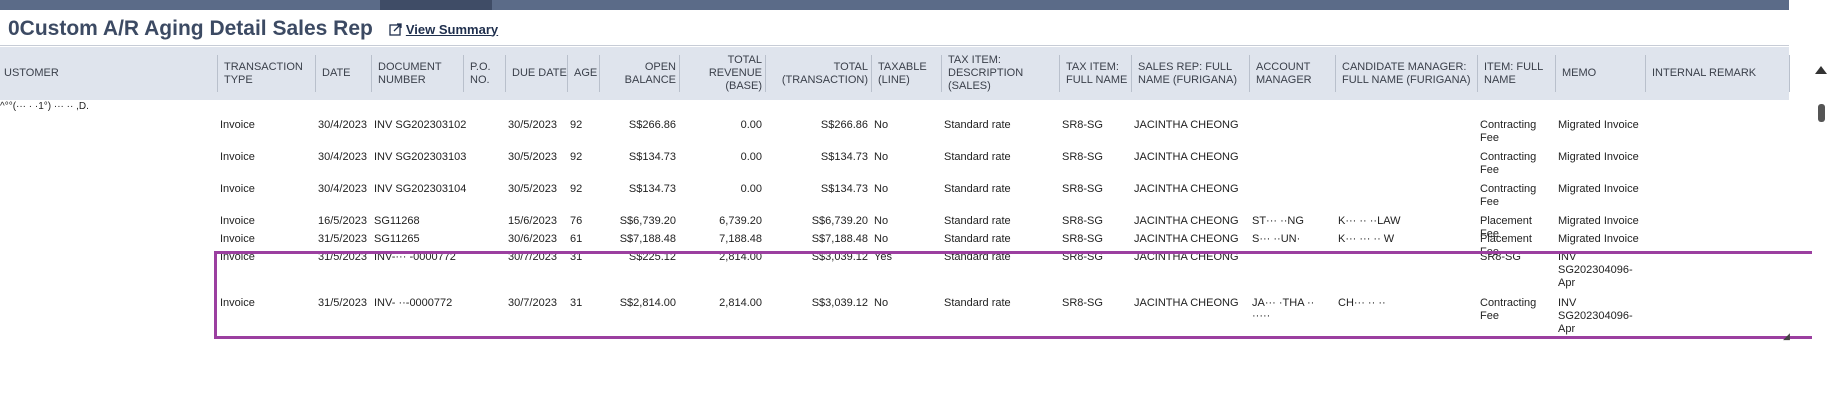 The image size is (1831, 404). Describe the element at coordinates (532, 221) in the screenshot. I see `cell-due: 15/6/2023` at that location.